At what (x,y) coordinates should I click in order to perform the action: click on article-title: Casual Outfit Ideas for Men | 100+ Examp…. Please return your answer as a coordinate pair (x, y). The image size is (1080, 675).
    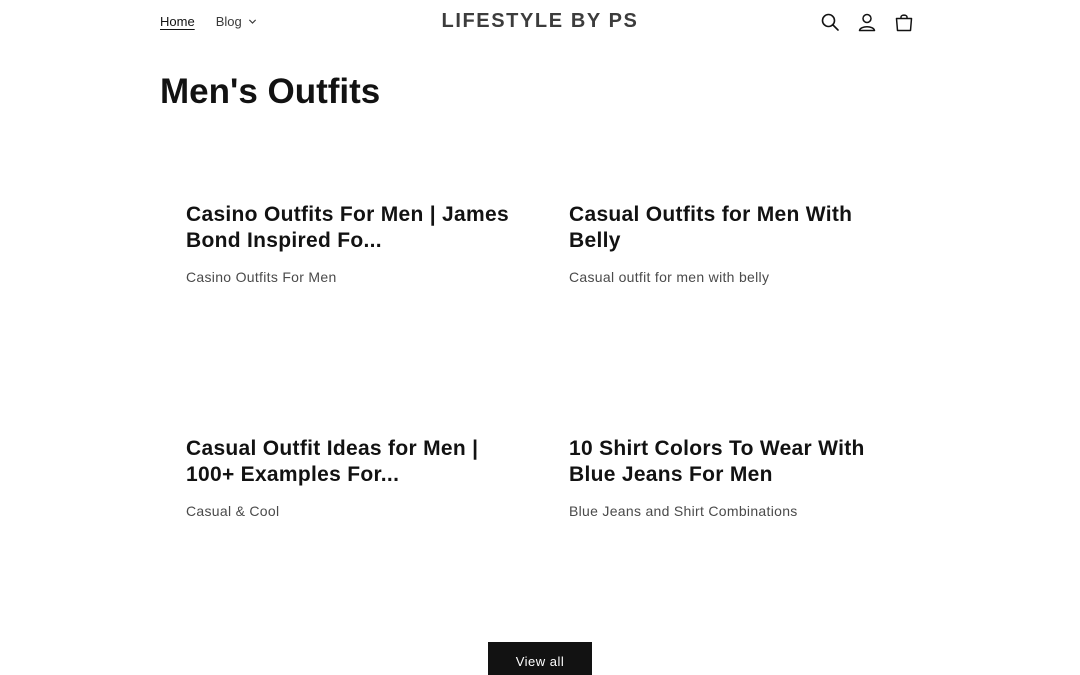
    Looking at the image, I should click on (356, 462).